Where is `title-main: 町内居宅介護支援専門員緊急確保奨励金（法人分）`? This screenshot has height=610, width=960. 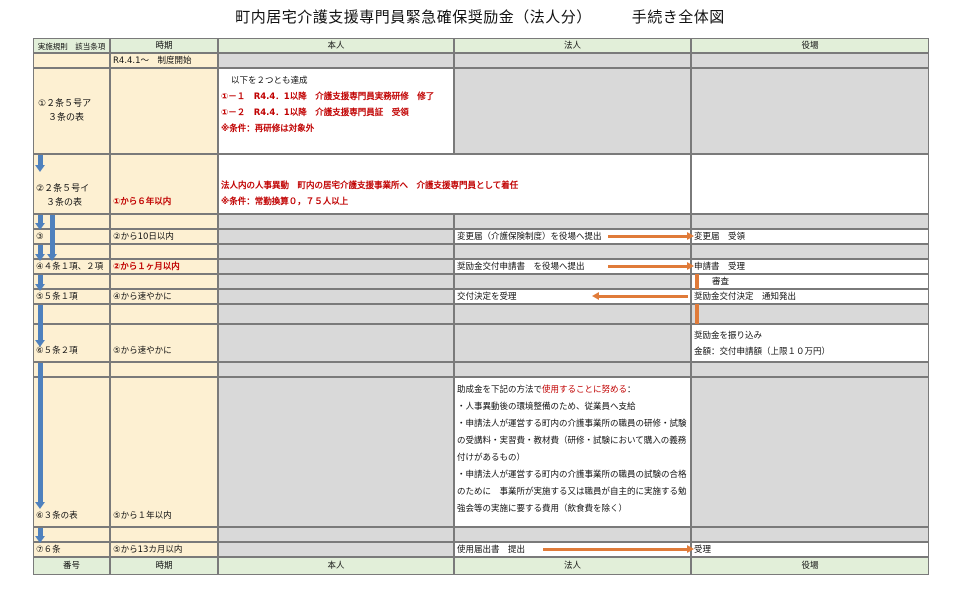 title-main: 町内居宅介護支援専門員緊急確保奨励金（法人分） is located at coordinates (413, 17).